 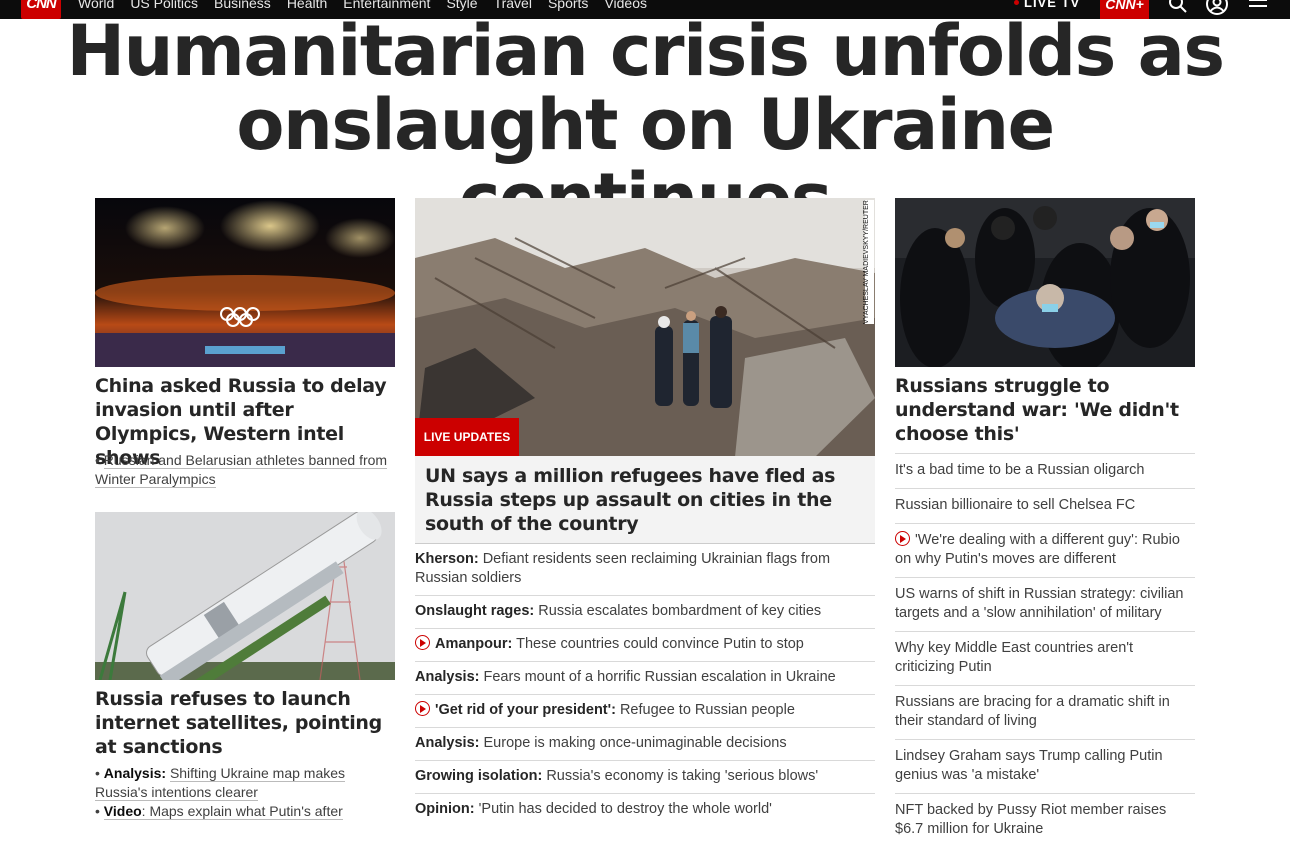 I want to click on moscow-protest-image, so click(x=1045, y=282).